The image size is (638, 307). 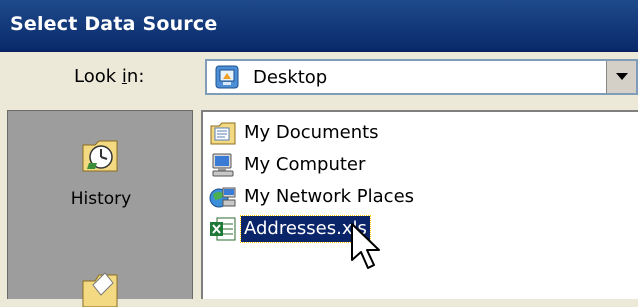 What do you see at coordinates (100, 289) in the screenshot?
I see `folder-icon` at bounding box center [100, 289].